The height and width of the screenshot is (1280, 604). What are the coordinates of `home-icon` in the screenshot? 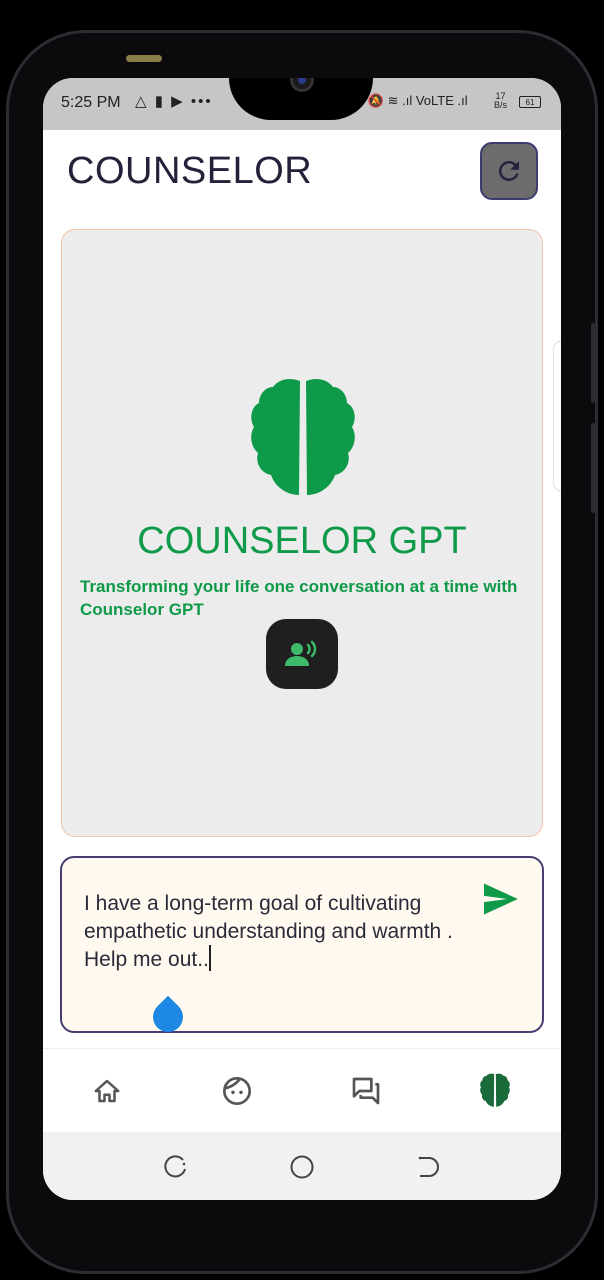 It's located at (107, 1091).